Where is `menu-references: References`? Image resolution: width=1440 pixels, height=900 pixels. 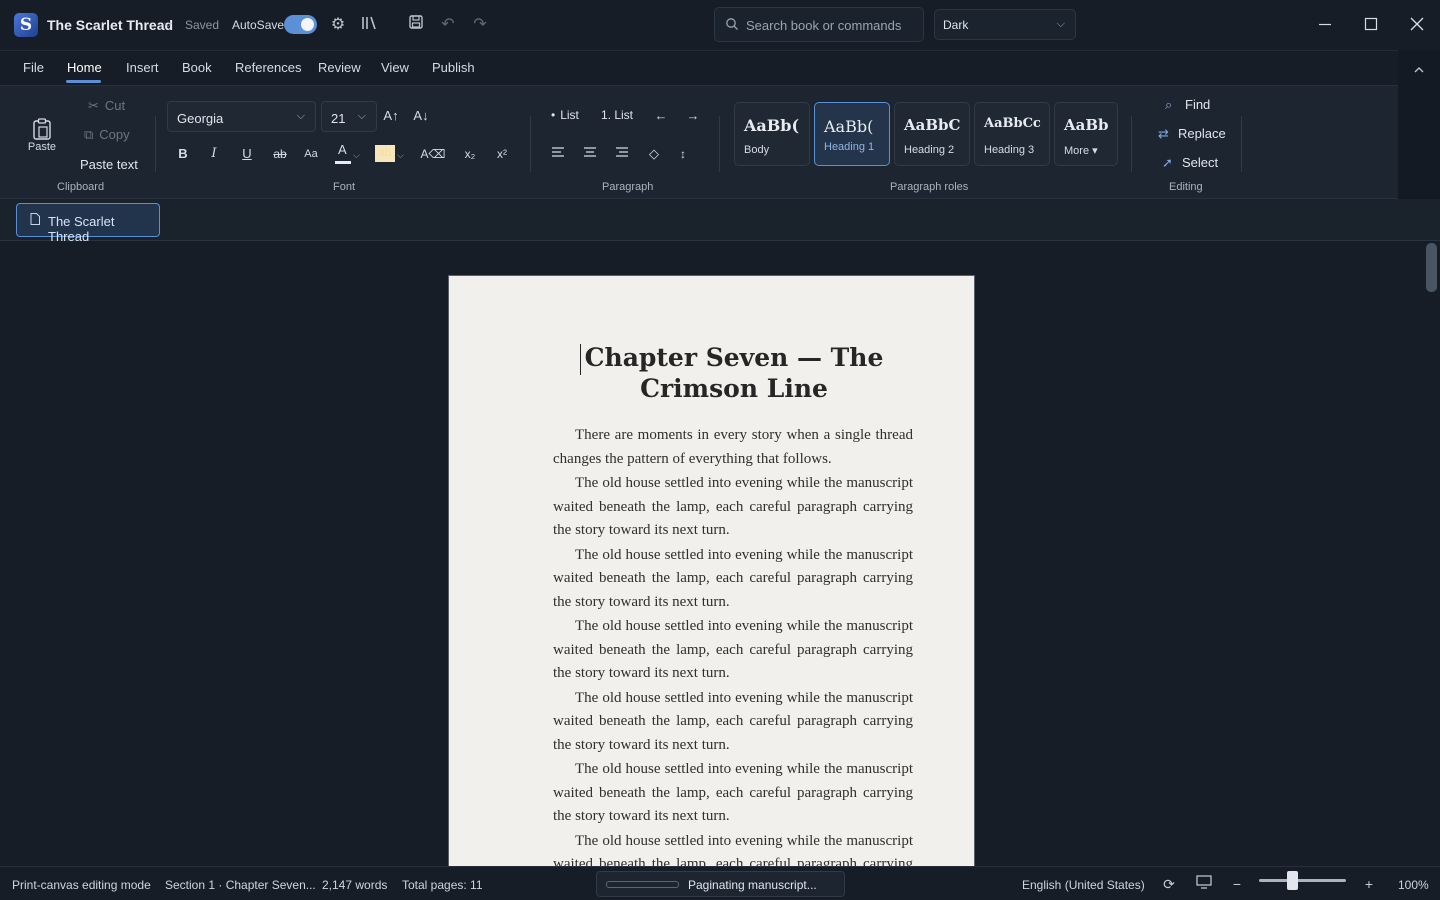 menu-references: References is located at coordinates (268, 67).